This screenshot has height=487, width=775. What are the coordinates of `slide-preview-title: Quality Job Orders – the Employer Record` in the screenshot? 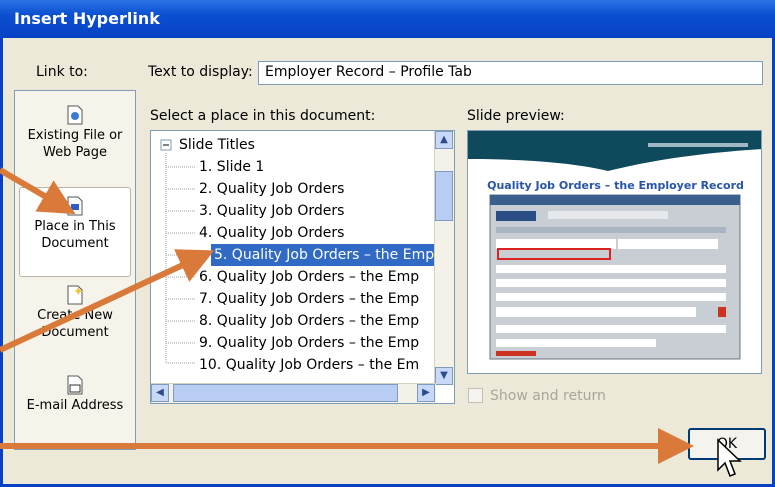 It's located at (615, 185).